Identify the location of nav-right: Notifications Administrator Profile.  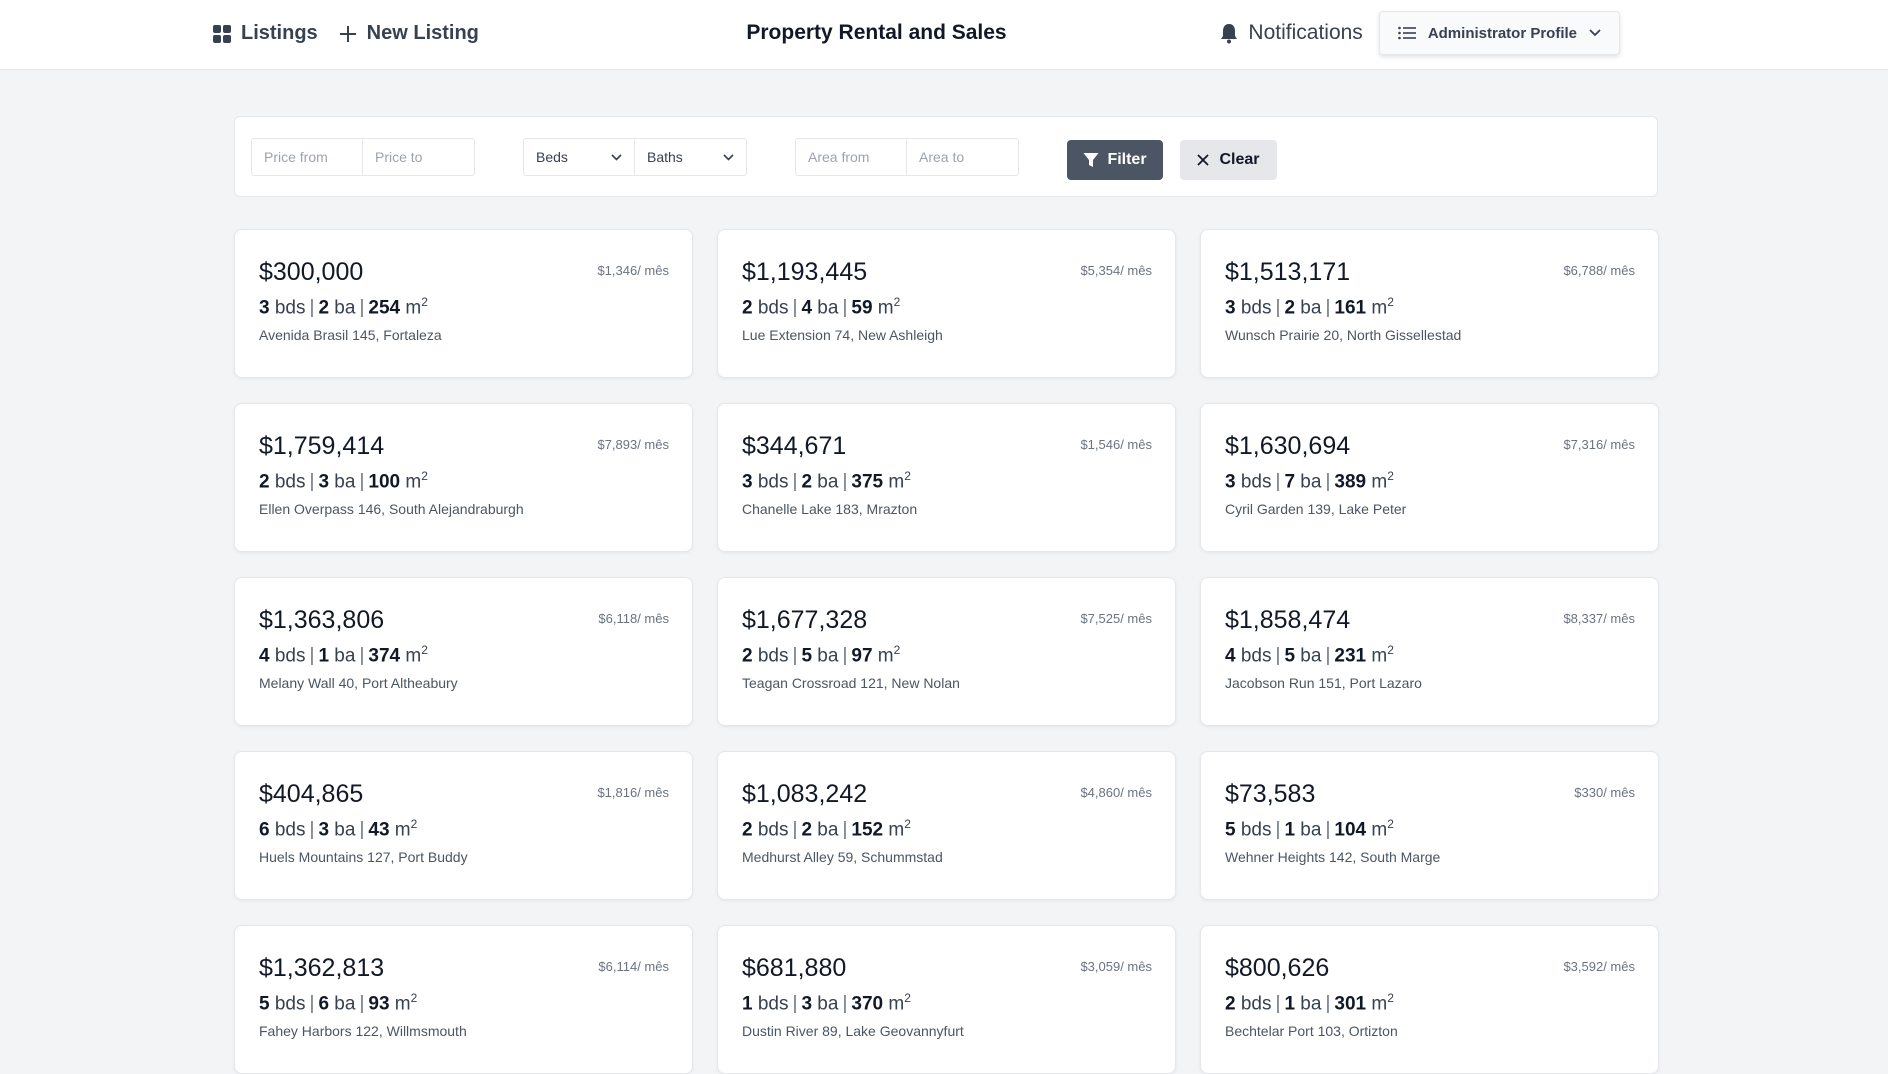
(1420, 33).